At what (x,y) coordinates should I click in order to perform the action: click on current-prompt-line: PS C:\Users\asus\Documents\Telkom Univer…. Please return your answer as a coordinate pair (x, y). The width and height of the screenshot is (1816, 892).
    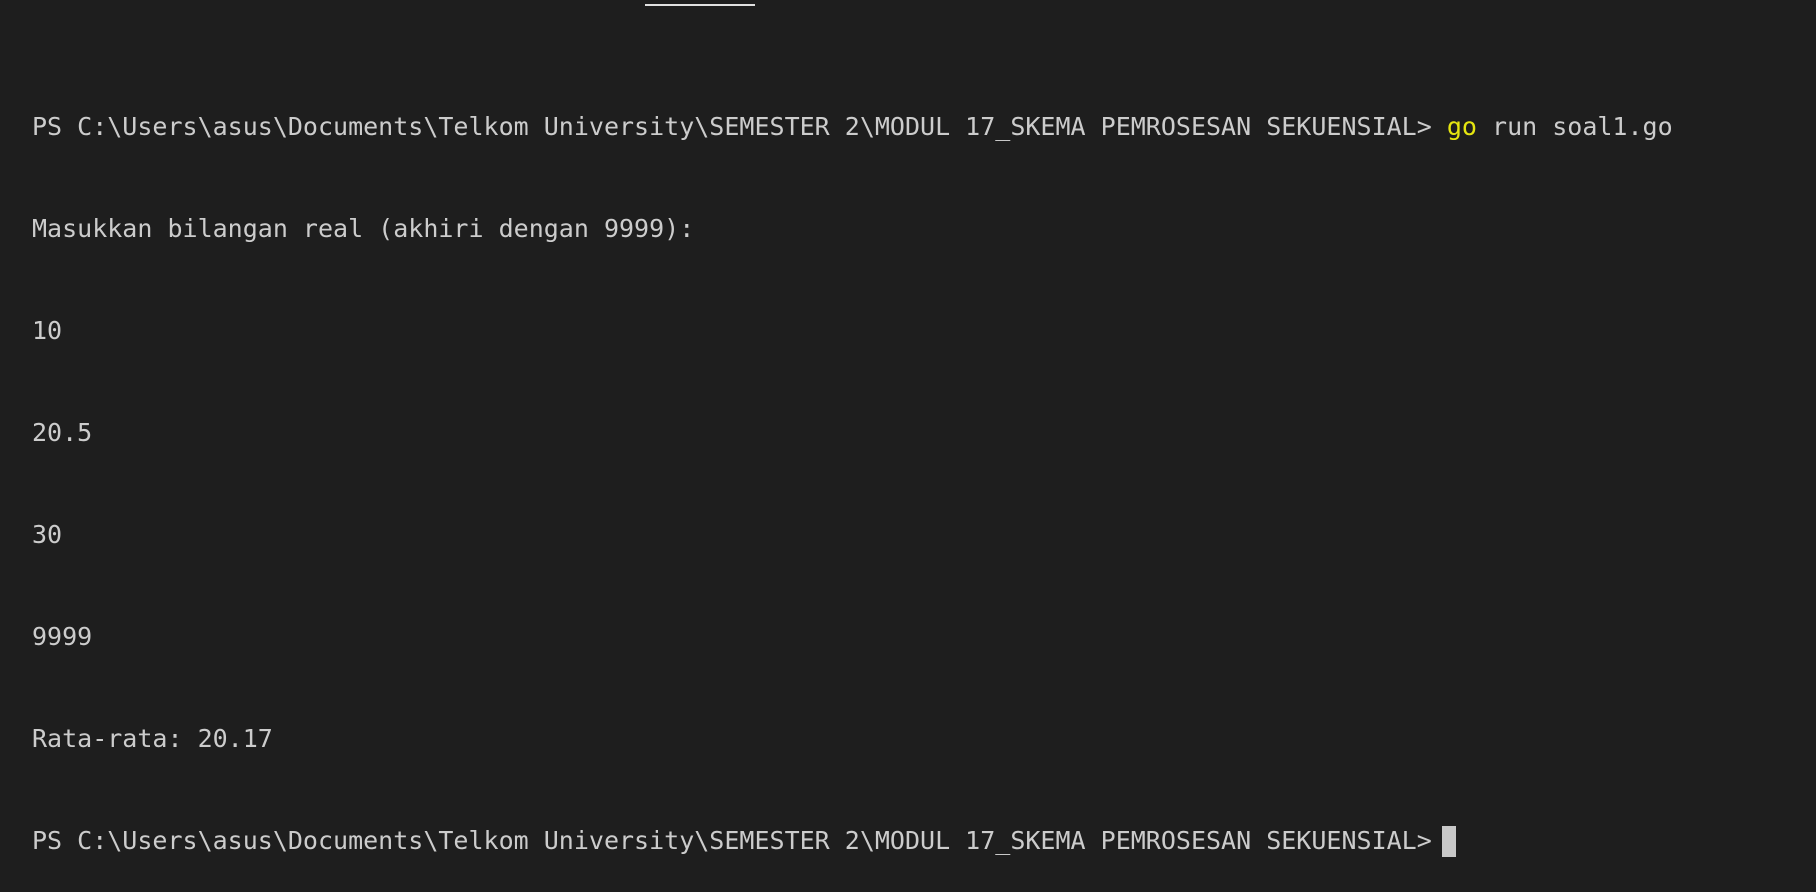
    Looking at the image, I should click on (852, 841).